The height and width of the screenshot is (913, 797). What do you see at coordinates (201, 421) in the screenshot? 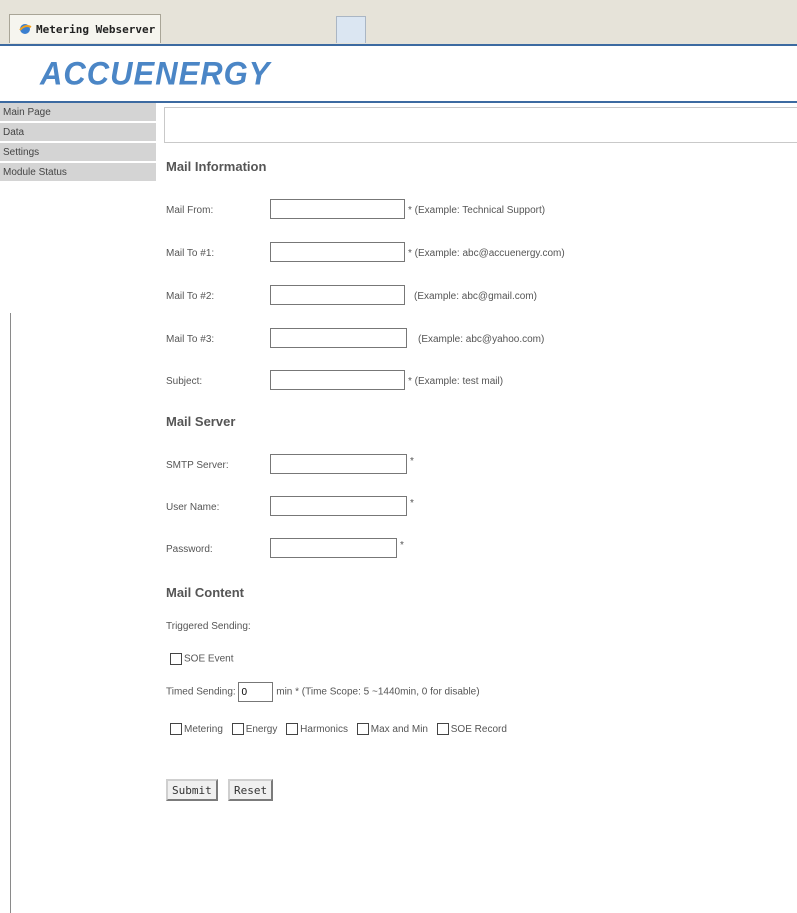
I see `mail-server-heading: Mail Server` at bounding box center [201, 421].